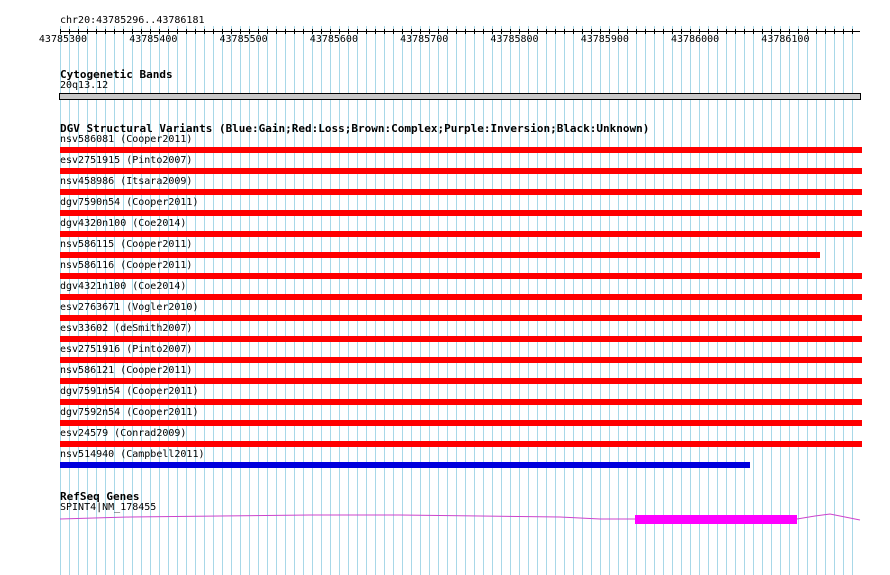 This screenshot has width=890, height=575. I want to click on variant-label: nsv586116 (Cooper2011), so click(126, 265).